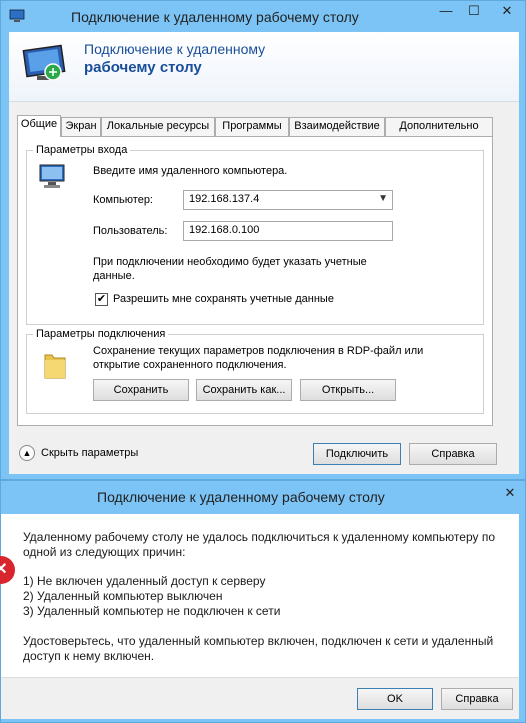  What do you see at coordinates (52, 176) in the screenshot?
I see `computer-icon` at bounding box center [52, 176].